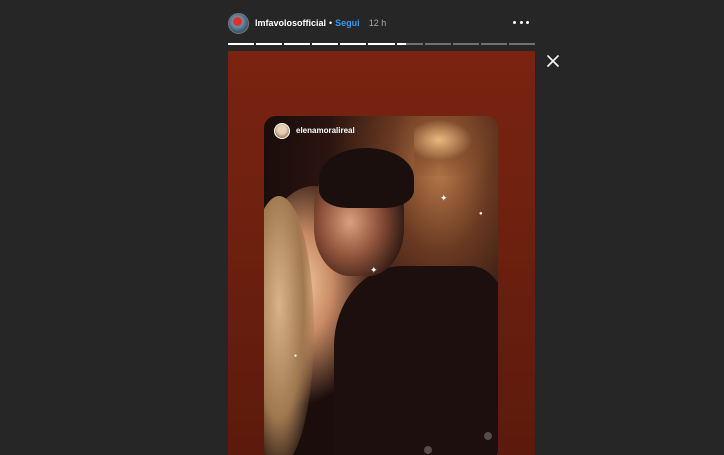 The image size is (724, 455). Describe the element at coordinates (282, 131) in the screenshot. I see `reposted-user-avatar` at that location.